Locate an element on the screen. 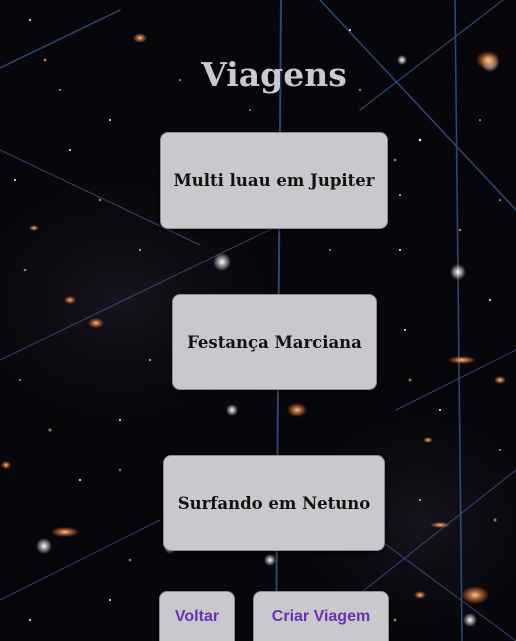 Image resolution: width=516 pixels, height=641 pixels. trip-card-marte: Festança Marciana is located at coordinates (274, 342).